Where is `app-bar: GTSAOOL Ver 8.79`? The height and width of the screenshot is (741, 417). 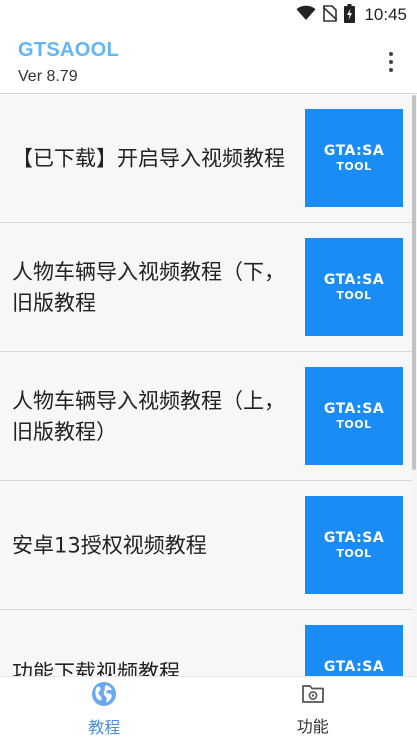 app-bar: GTSAOOL Ver 8.79 is located at coordinates (208, 62).